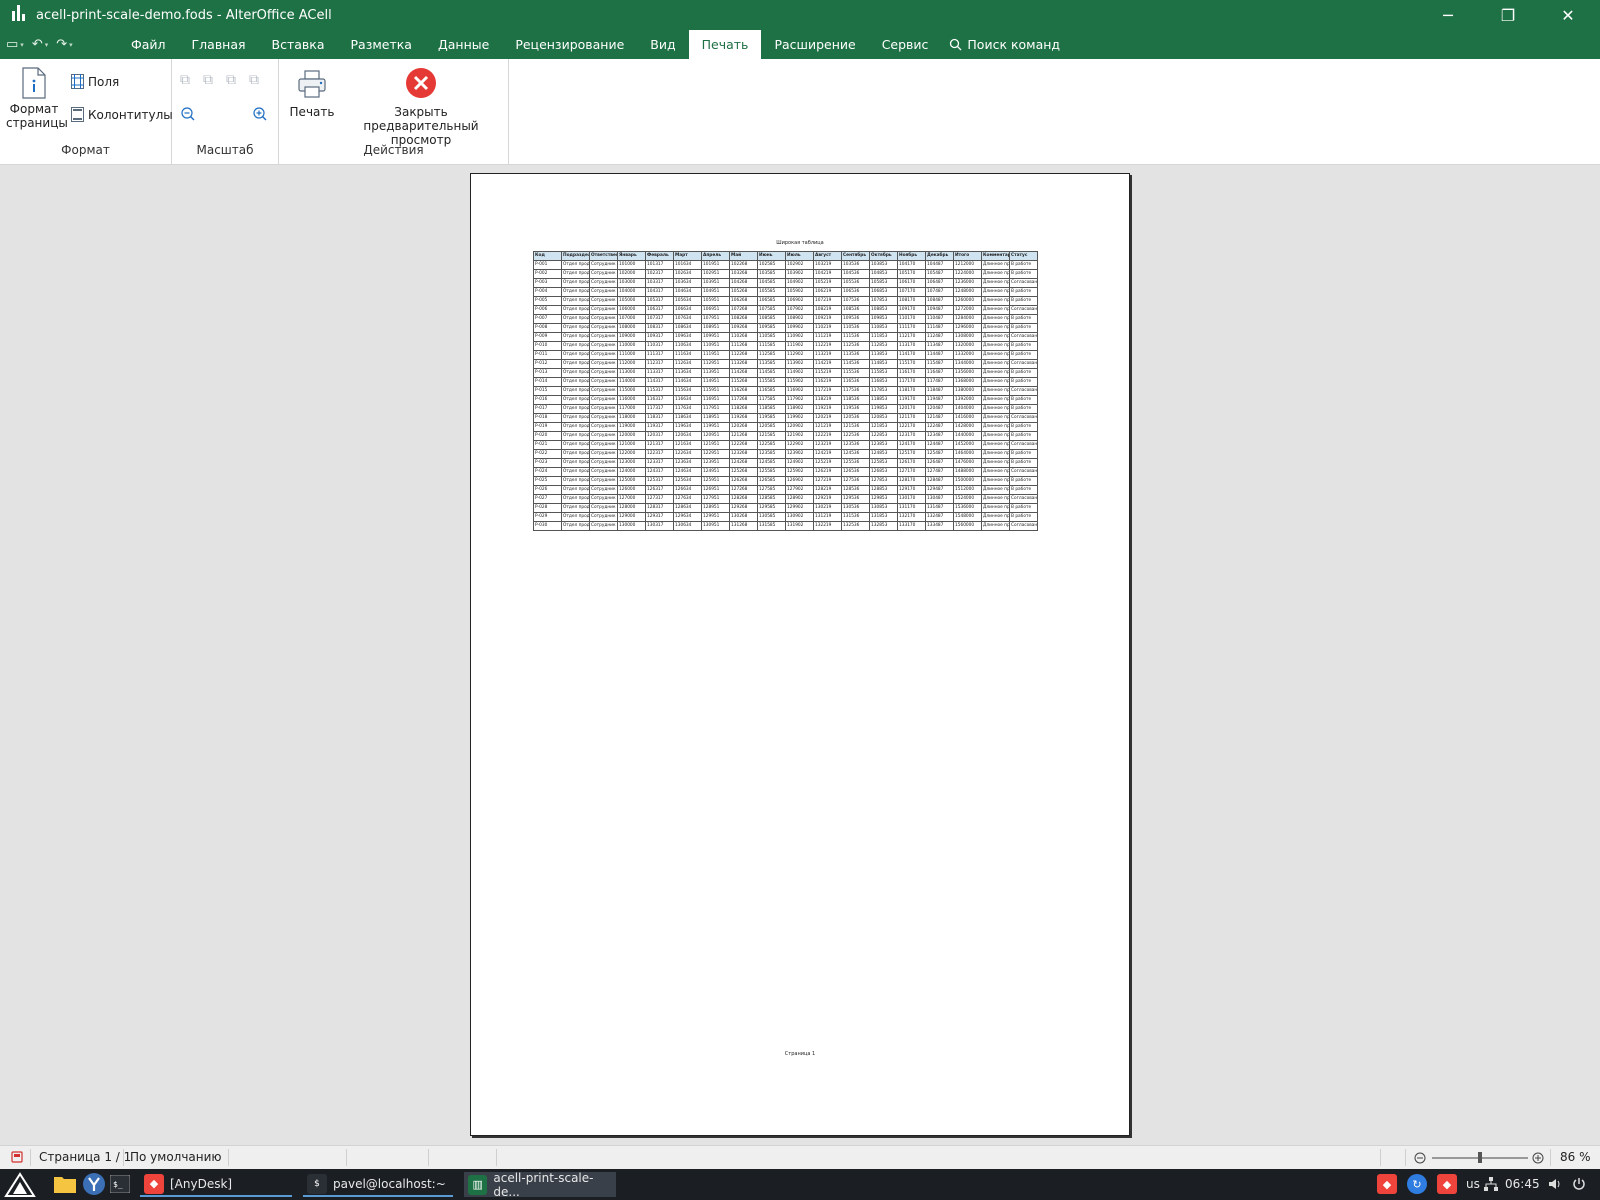 The image size is (1600, 1200). What do you see at coordinates (1575, 1157) in the screenshot?
I see `zoom-percent: 86 %` at bounding box center [1575, 1157].